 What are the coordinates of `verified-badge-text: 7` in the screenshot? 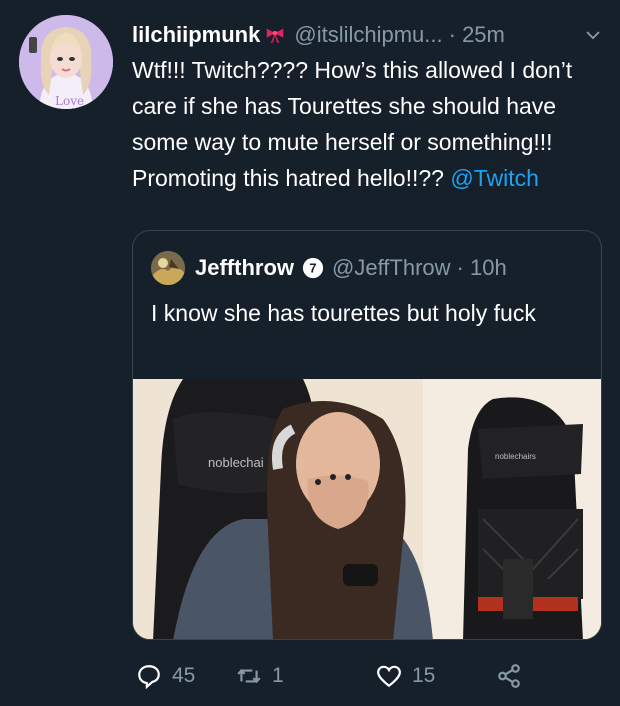 It's located at (312, 268).